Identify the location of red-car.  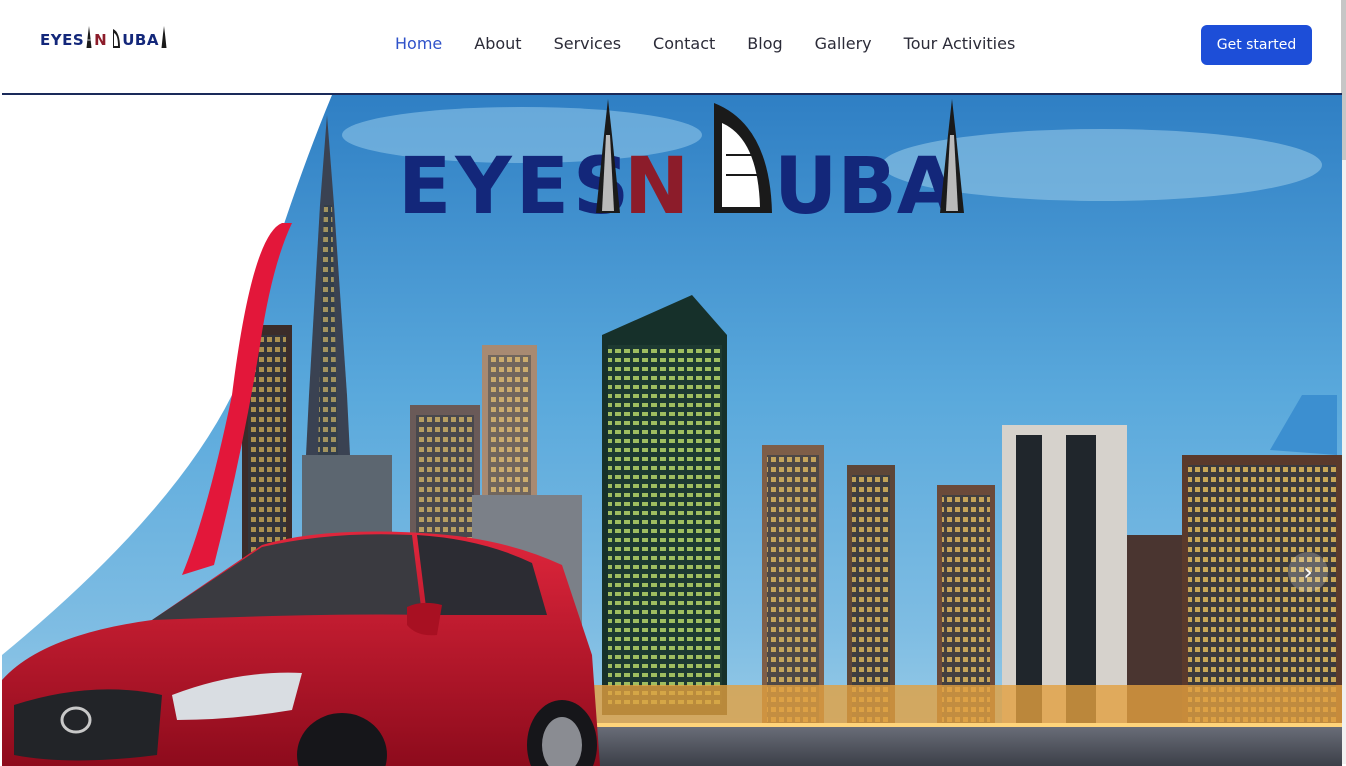
(301, 649).